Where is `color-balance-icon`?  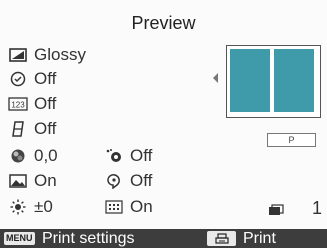
color-balance-icon is located at coordinates (18, 156).